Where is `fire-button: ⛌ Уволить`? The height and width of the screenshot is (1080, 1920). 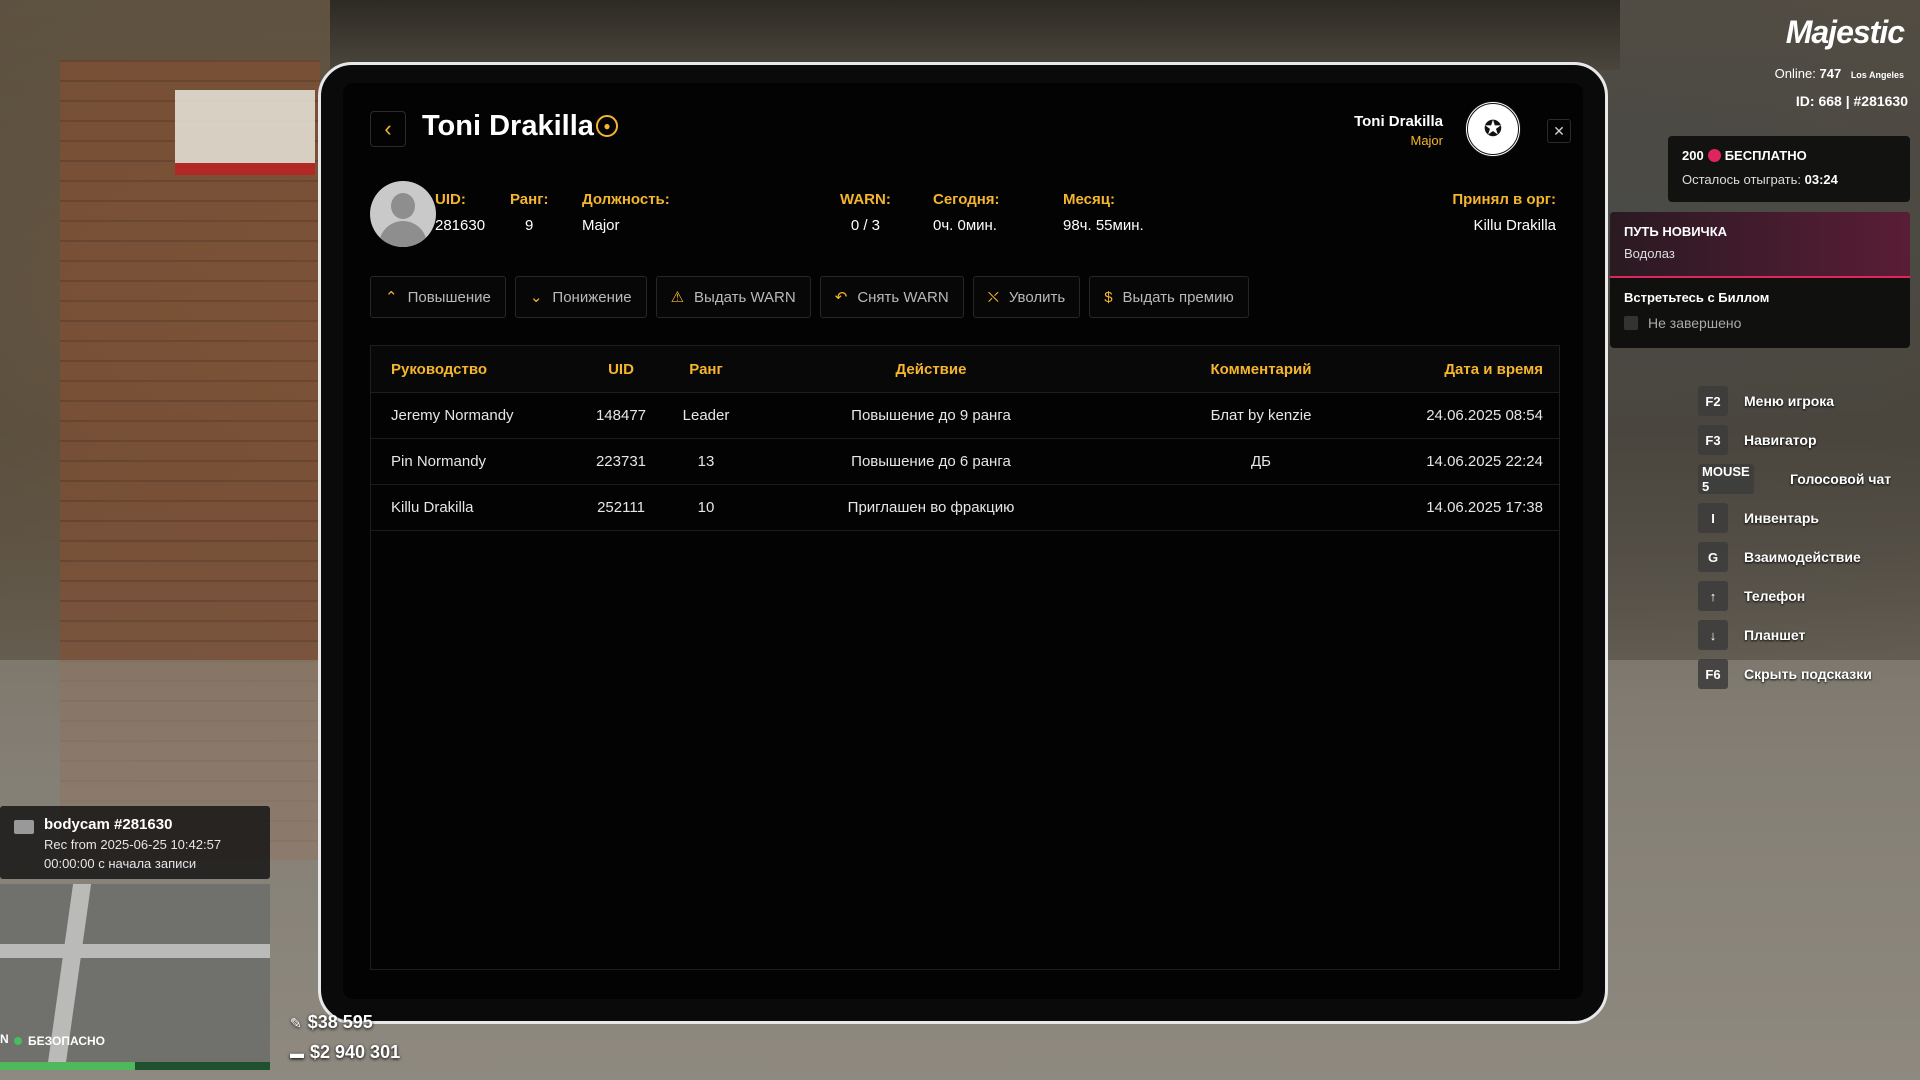
fire-button: ⛌ Уволить is located at coordinates (1026, 297).